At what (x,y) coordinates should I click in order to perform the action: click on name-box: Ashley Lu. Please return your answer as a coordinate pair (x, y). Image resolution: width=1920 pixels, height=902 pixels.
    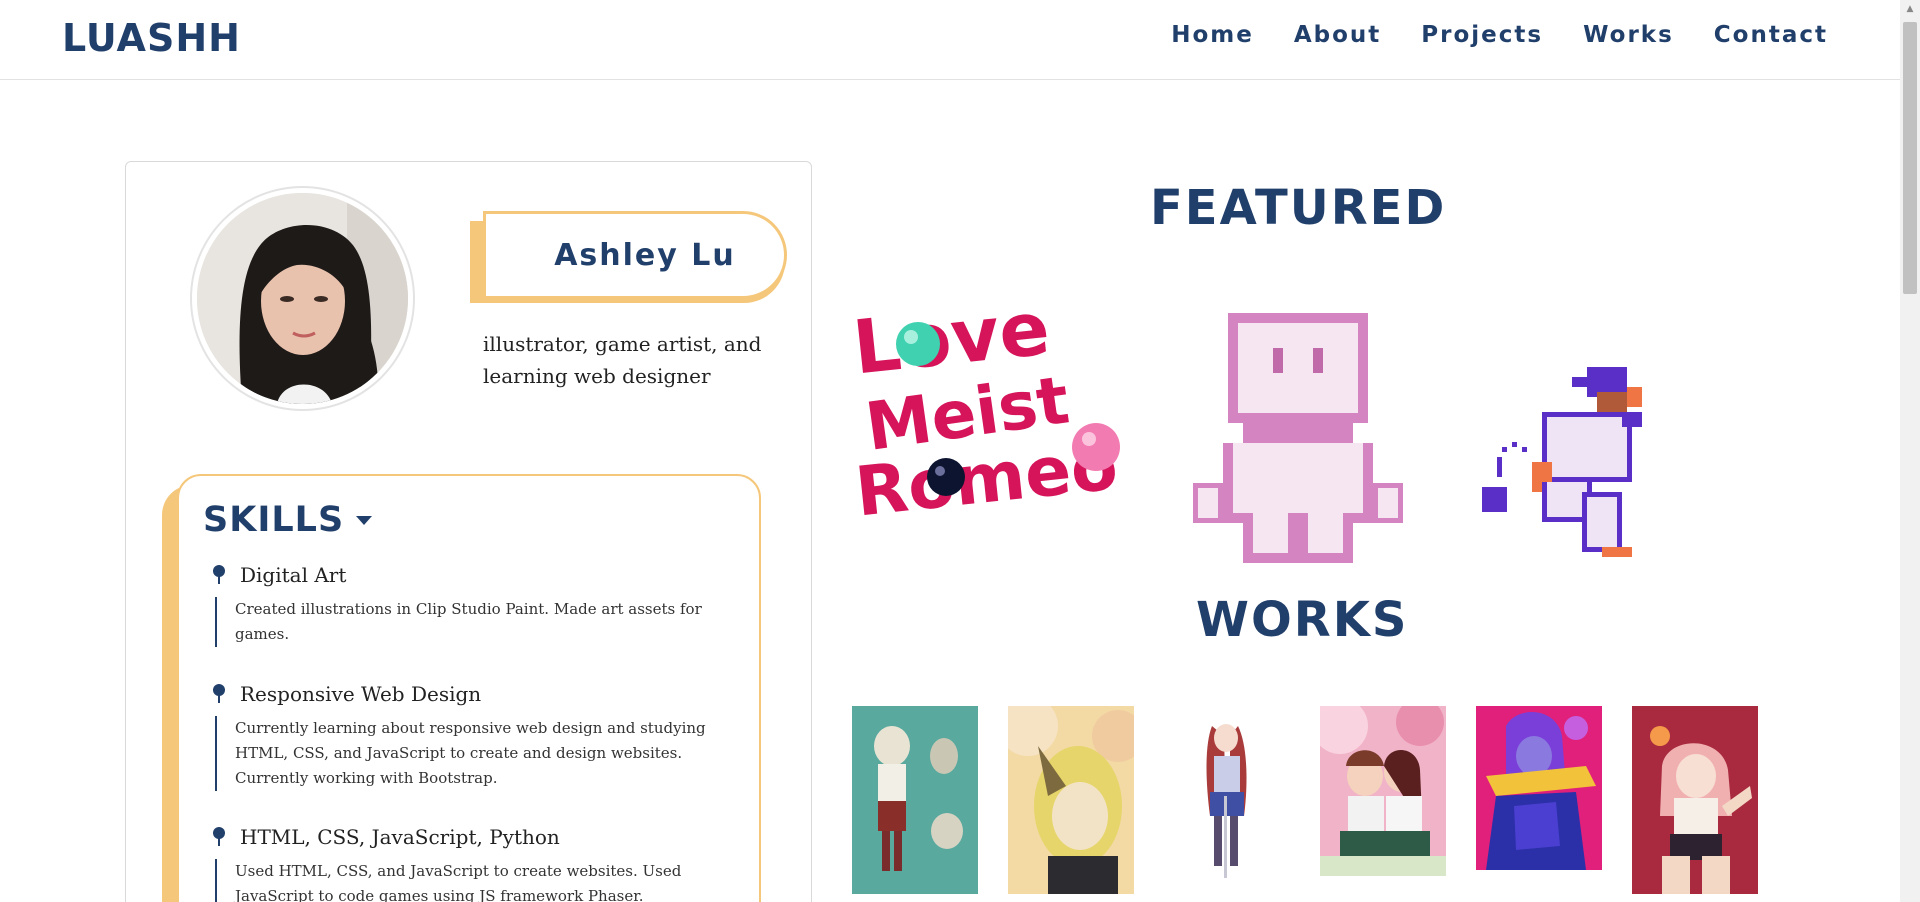
    Looking at the image, I should click on (635, 255).